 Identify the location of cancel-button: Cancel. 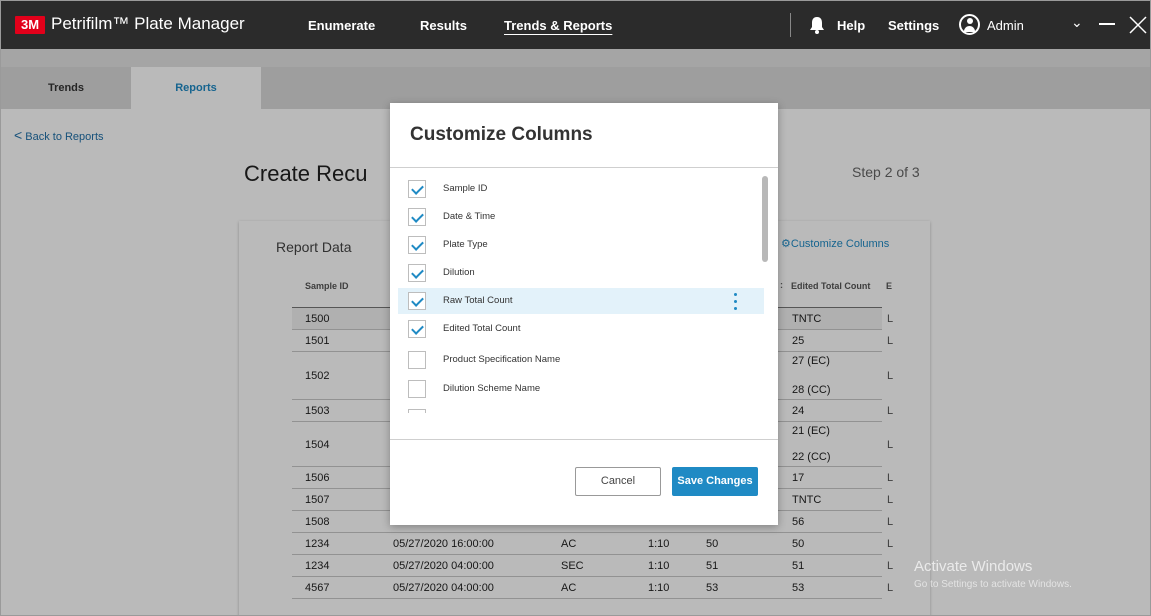
(618, 481).